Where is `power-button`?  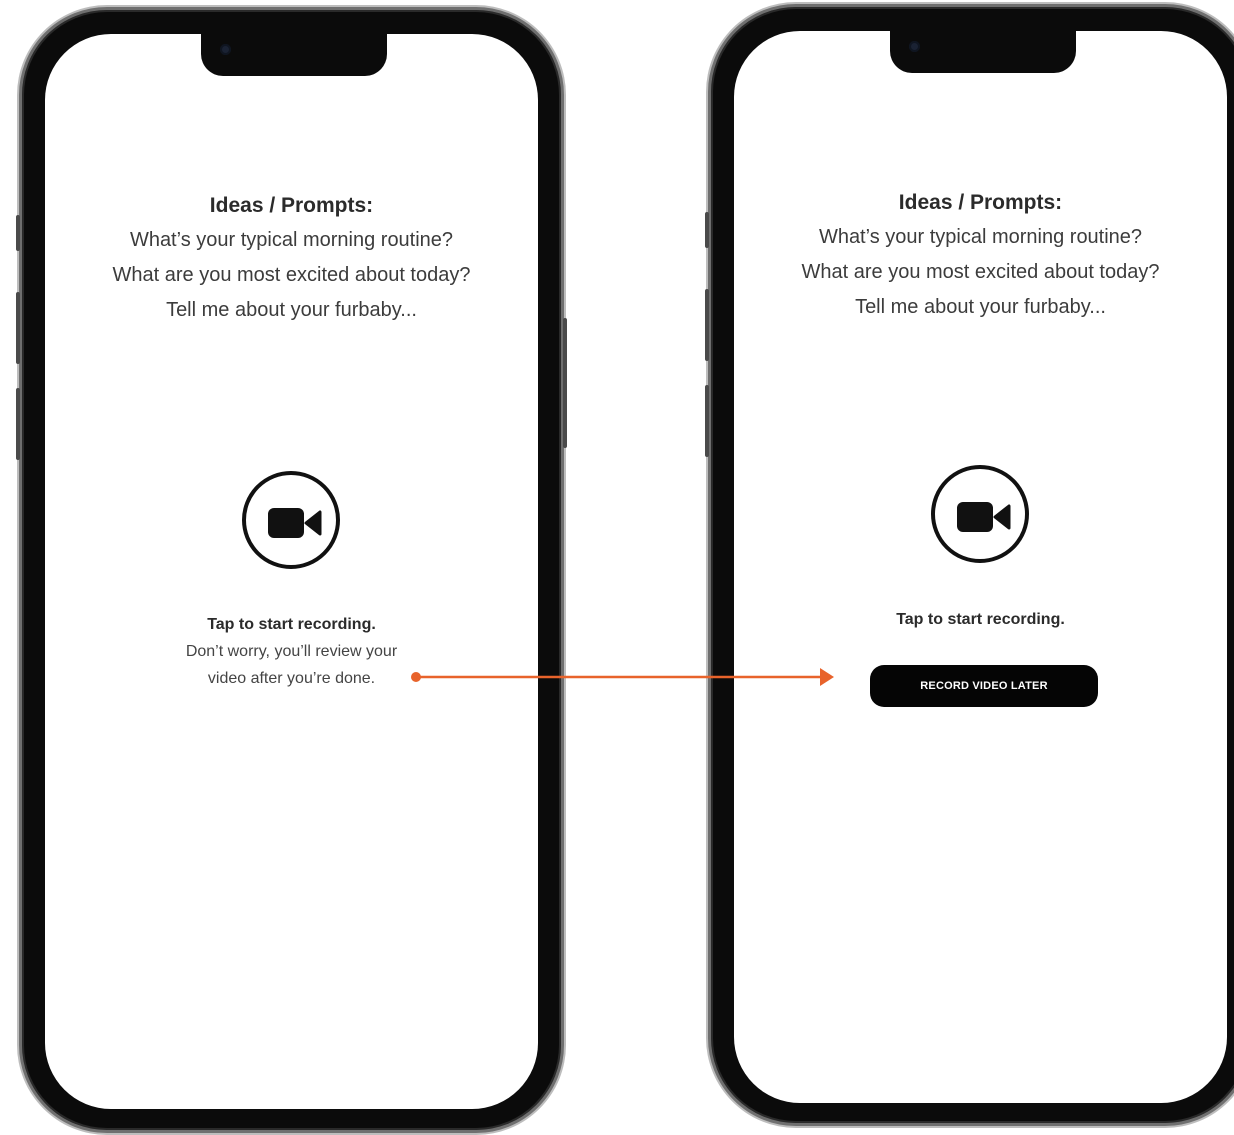 power-button is located at coordinates (565, 383).